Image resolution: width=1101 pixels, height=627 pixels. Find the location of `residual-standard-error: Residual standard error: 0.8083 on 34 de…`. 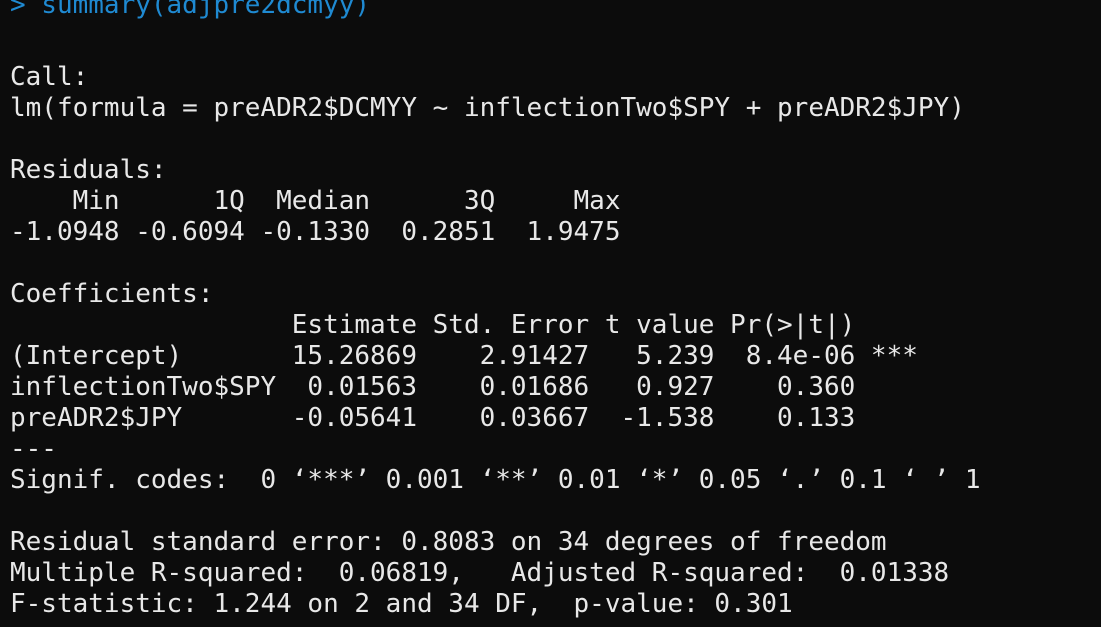

residual-standard-error: Residual standard error: 0.8083 on 34 de… is located at coordinates (448, 542).